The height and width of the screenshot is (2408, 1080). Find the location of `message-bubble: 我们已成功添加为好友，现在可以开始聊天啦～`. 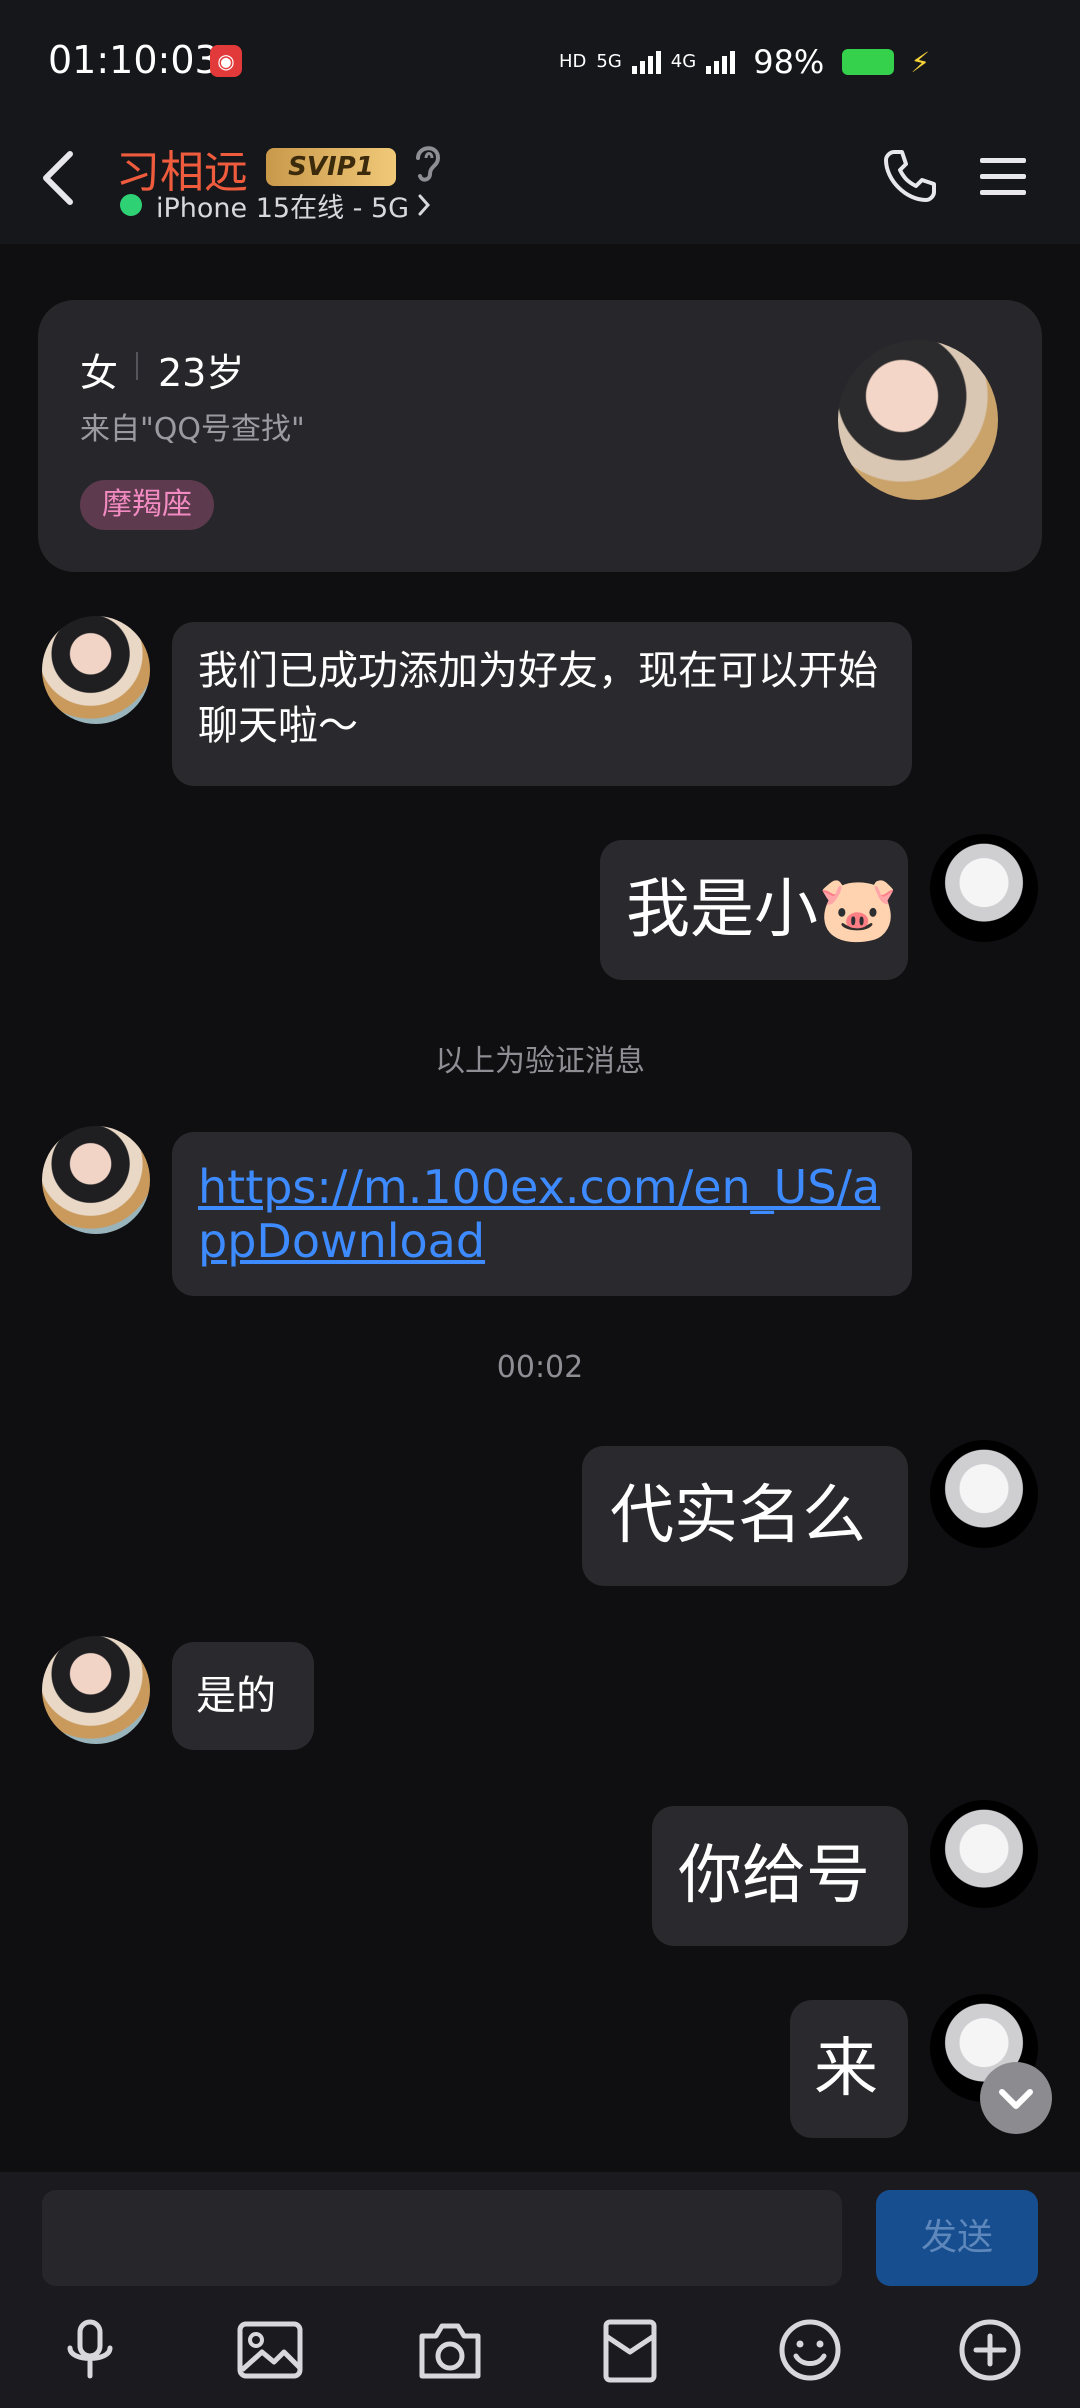

message-bubble: 我们已成功添加为好友，现在可以开始聊天啦～ is located at coordinates (542, 704).